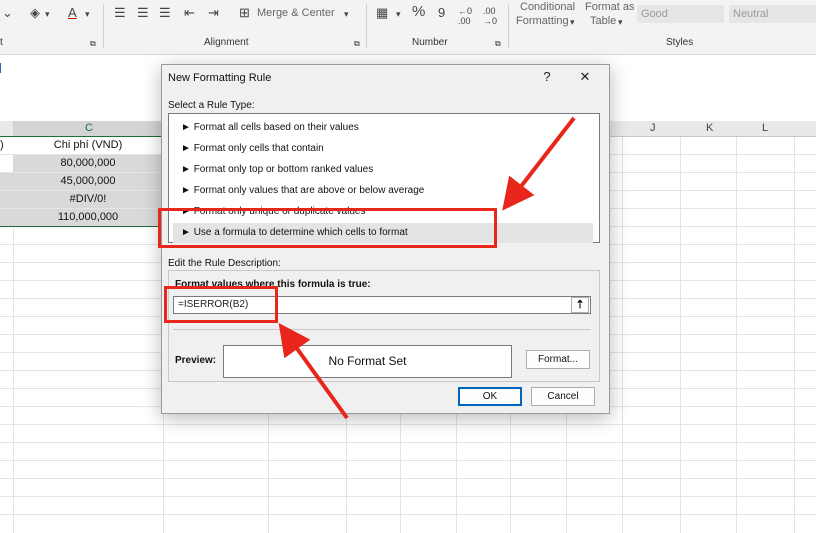  Describe the element at coordinates (313, 371) in the screenshot. I see `annotation-arrow-to-formula` at that location.